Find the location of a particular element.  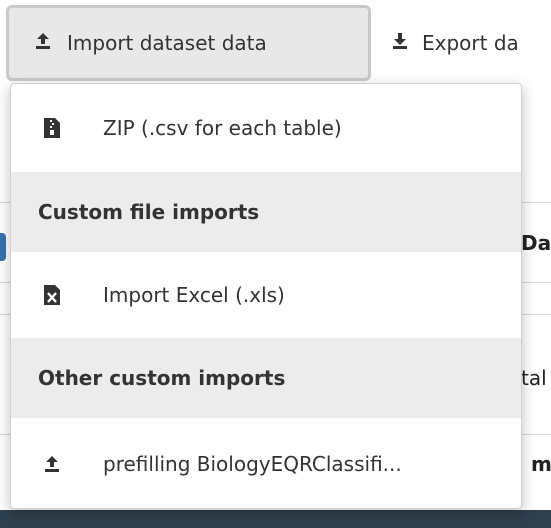

export-dataset-button: Export da is located at coordinates (466, 43).